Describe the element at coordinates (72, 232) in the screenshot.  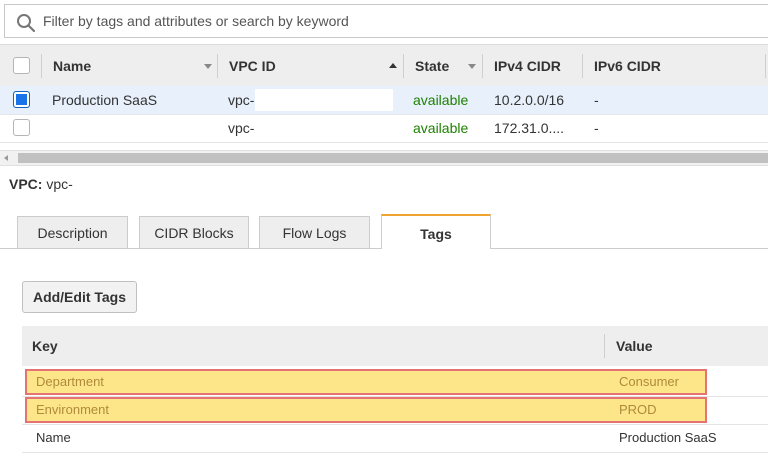
I see `tab-description: Description` at that location.